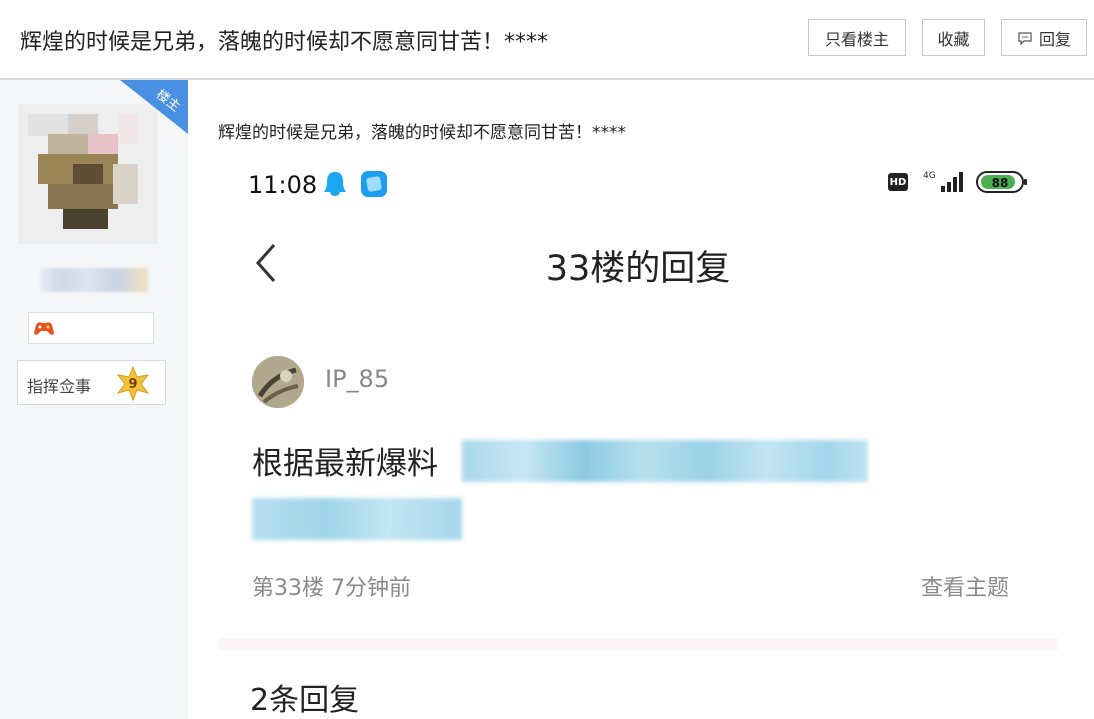 Image resolution: width=1094 pixels, height=719 pixels. I want to click on comment-icon, so click(1025, 38).